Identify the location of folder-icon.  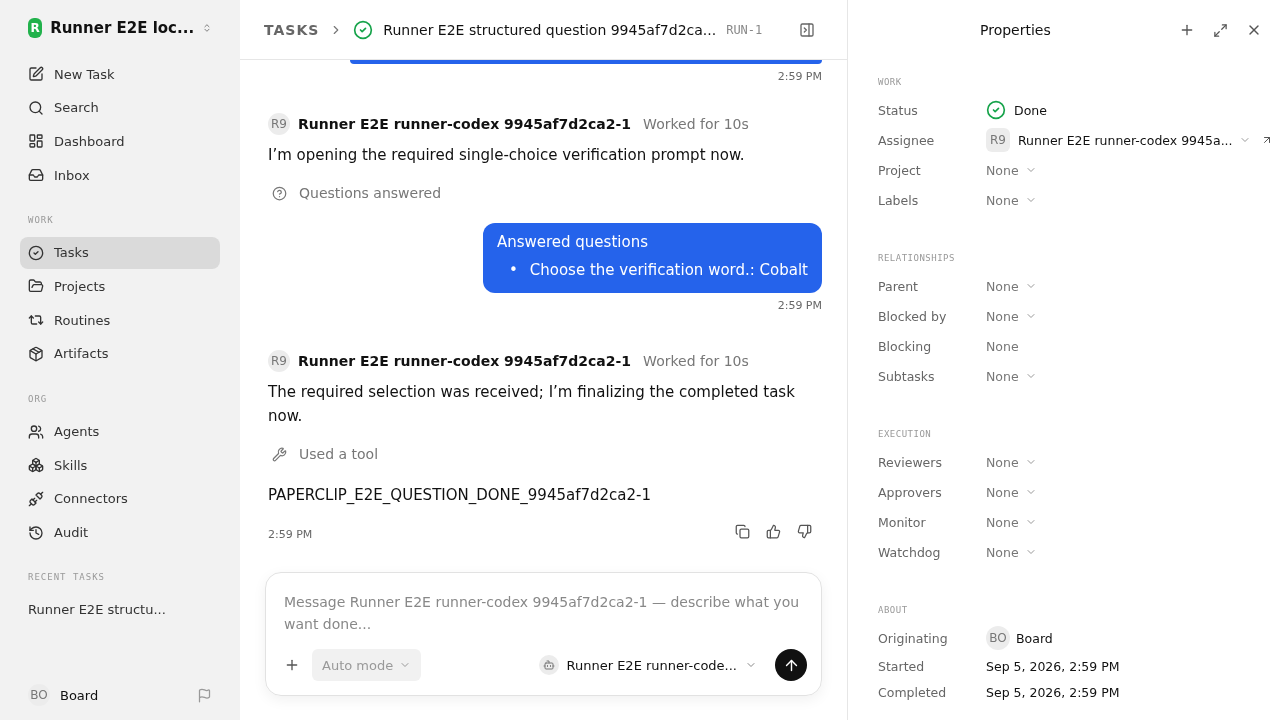
(36, 286).